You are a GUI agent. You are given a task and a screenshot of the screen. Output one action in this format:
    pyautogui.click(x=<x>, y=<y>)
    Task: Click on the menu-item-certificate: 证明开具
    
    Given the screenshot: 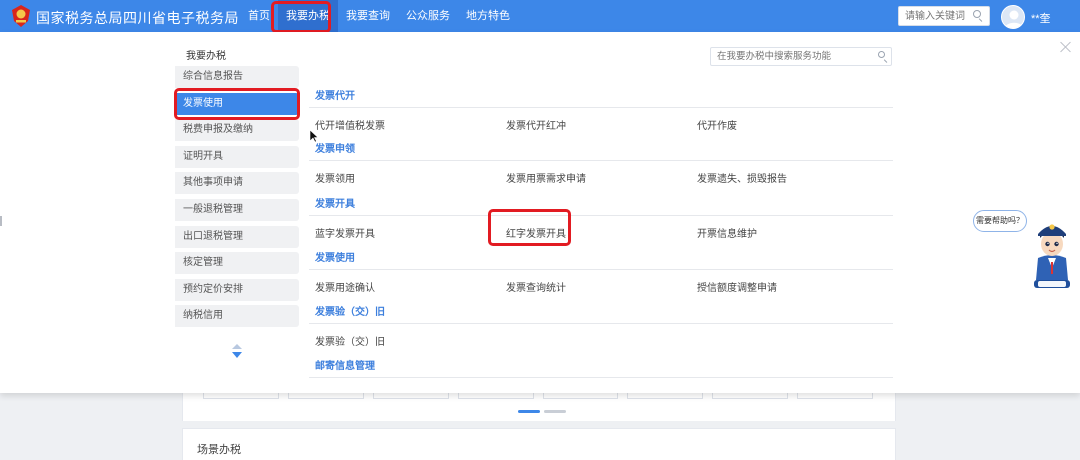 What is the action you would take?
    pyautogui.click(x=237, y=156)
    